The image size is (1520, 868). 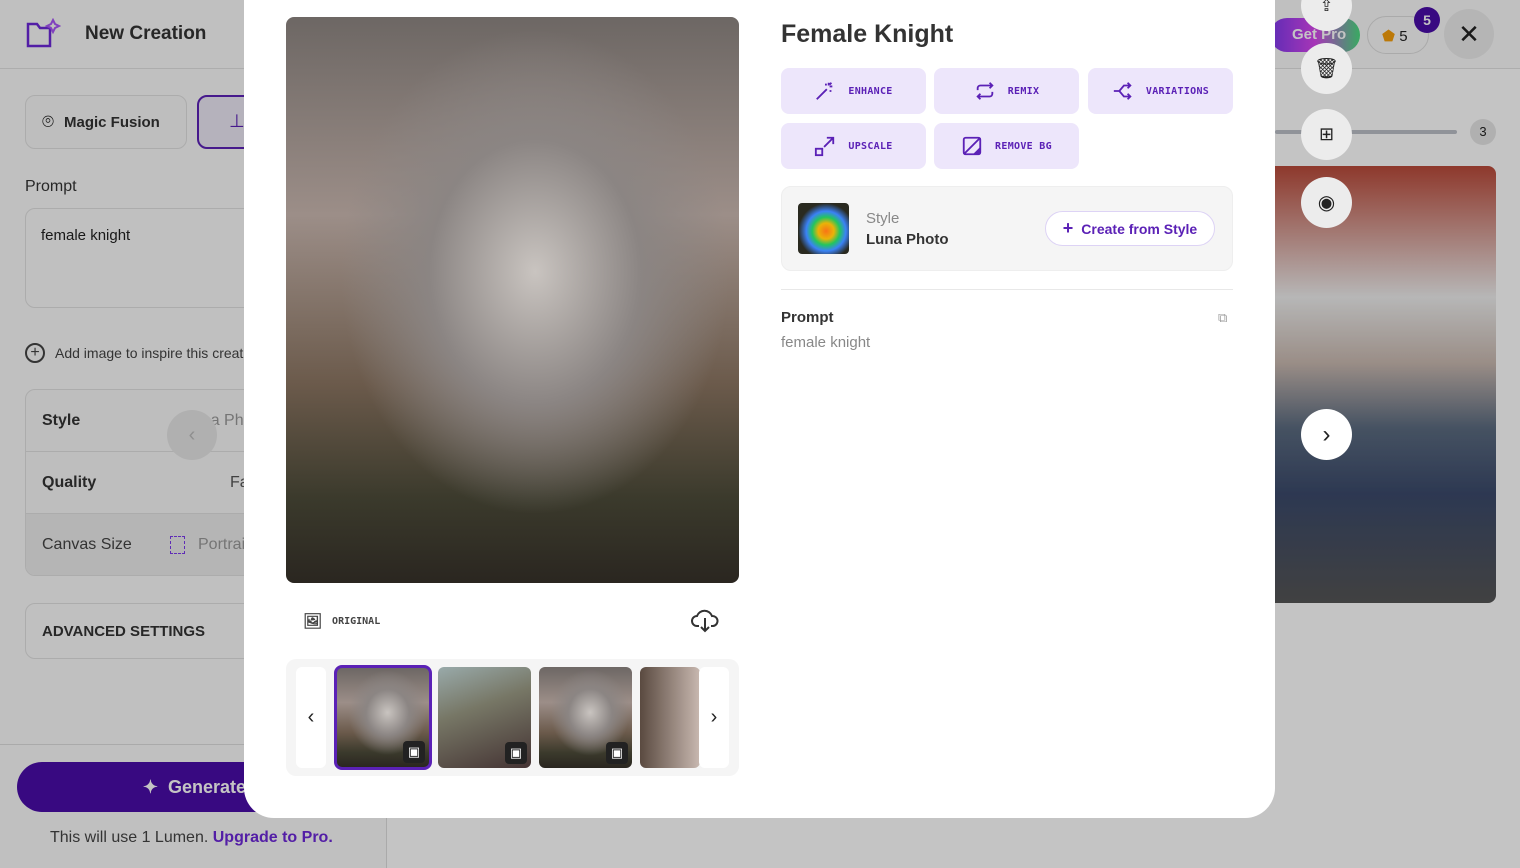 What do you see at coordinates (1122, 91) in the screenshot?
I see `split-arrows-icon` at bounding box center [1122, 91].